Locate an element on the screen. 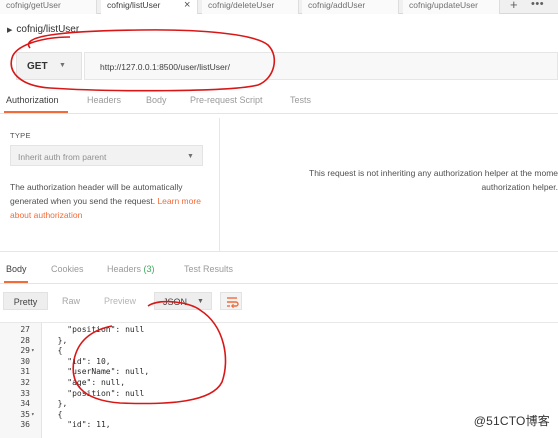 This screenshot has height=438, width=558. code-text: "age": null, is located at coordinates (87, 382).